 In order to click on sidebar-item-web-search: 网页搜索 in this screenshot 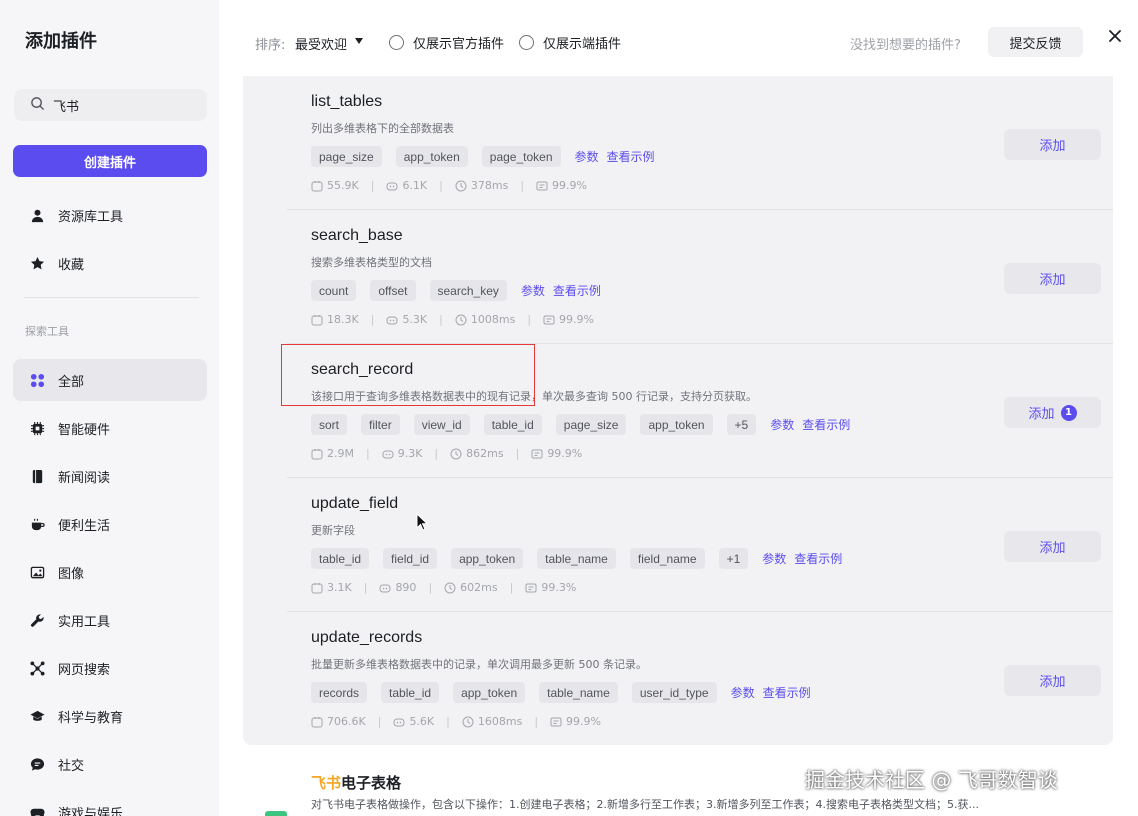, I will do `click(110, 668)`.